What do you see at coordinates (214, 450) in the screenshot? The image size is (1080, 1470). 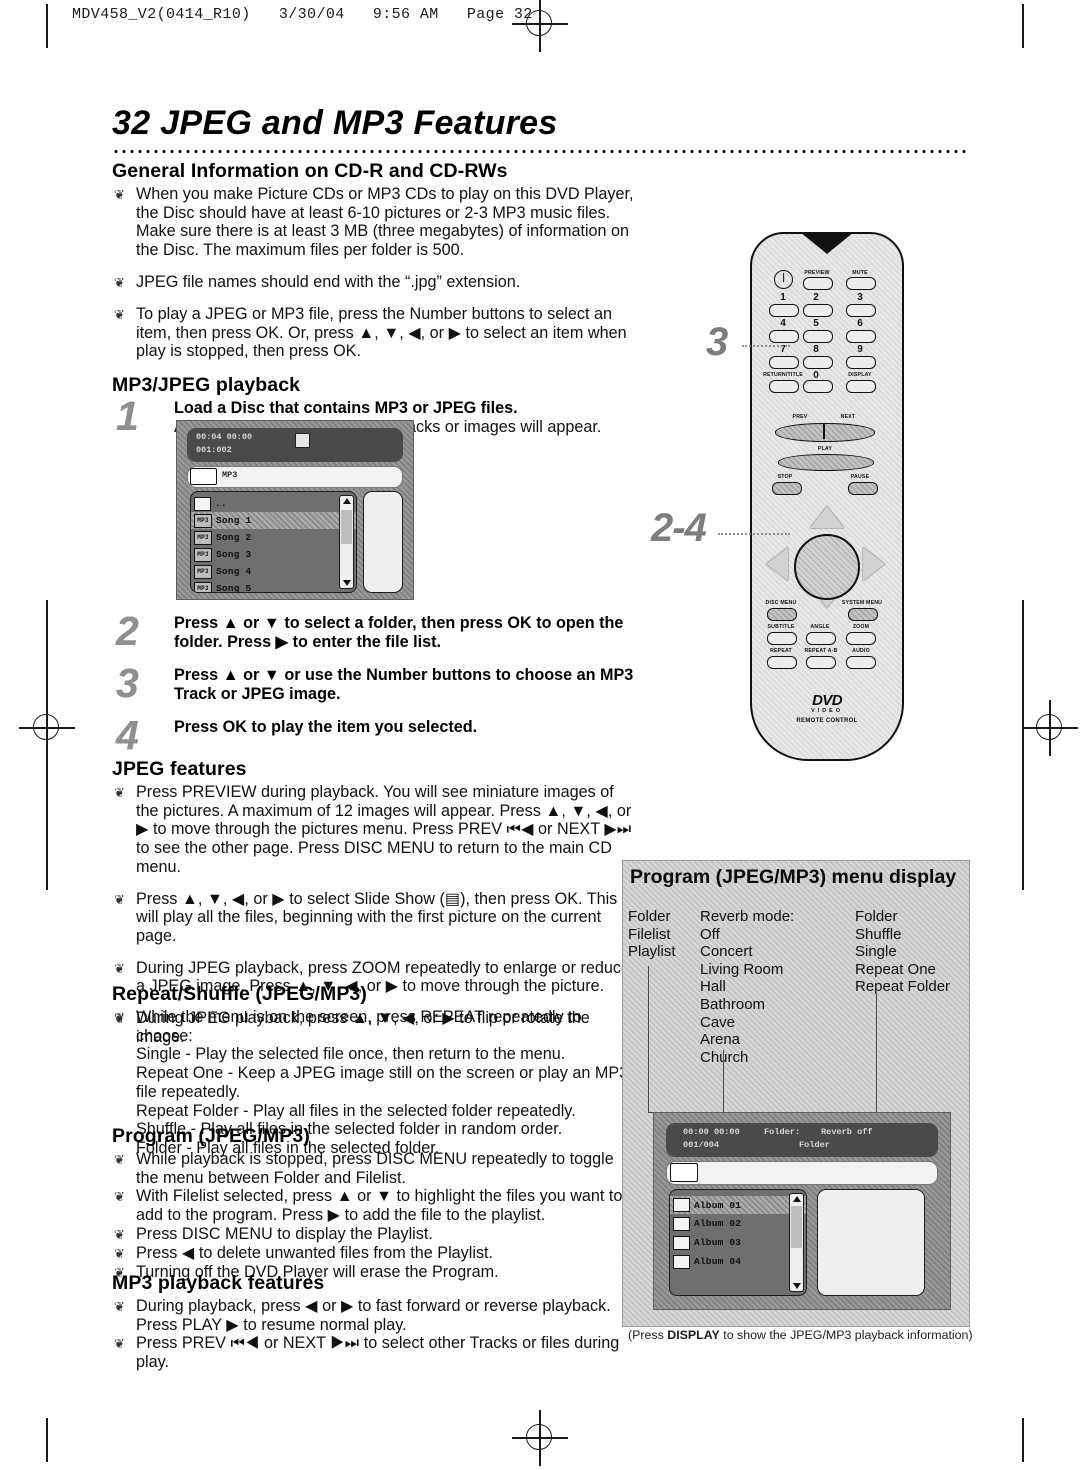 I see `osd-time-secondary: 001:002` at bounding box center [214, 450].